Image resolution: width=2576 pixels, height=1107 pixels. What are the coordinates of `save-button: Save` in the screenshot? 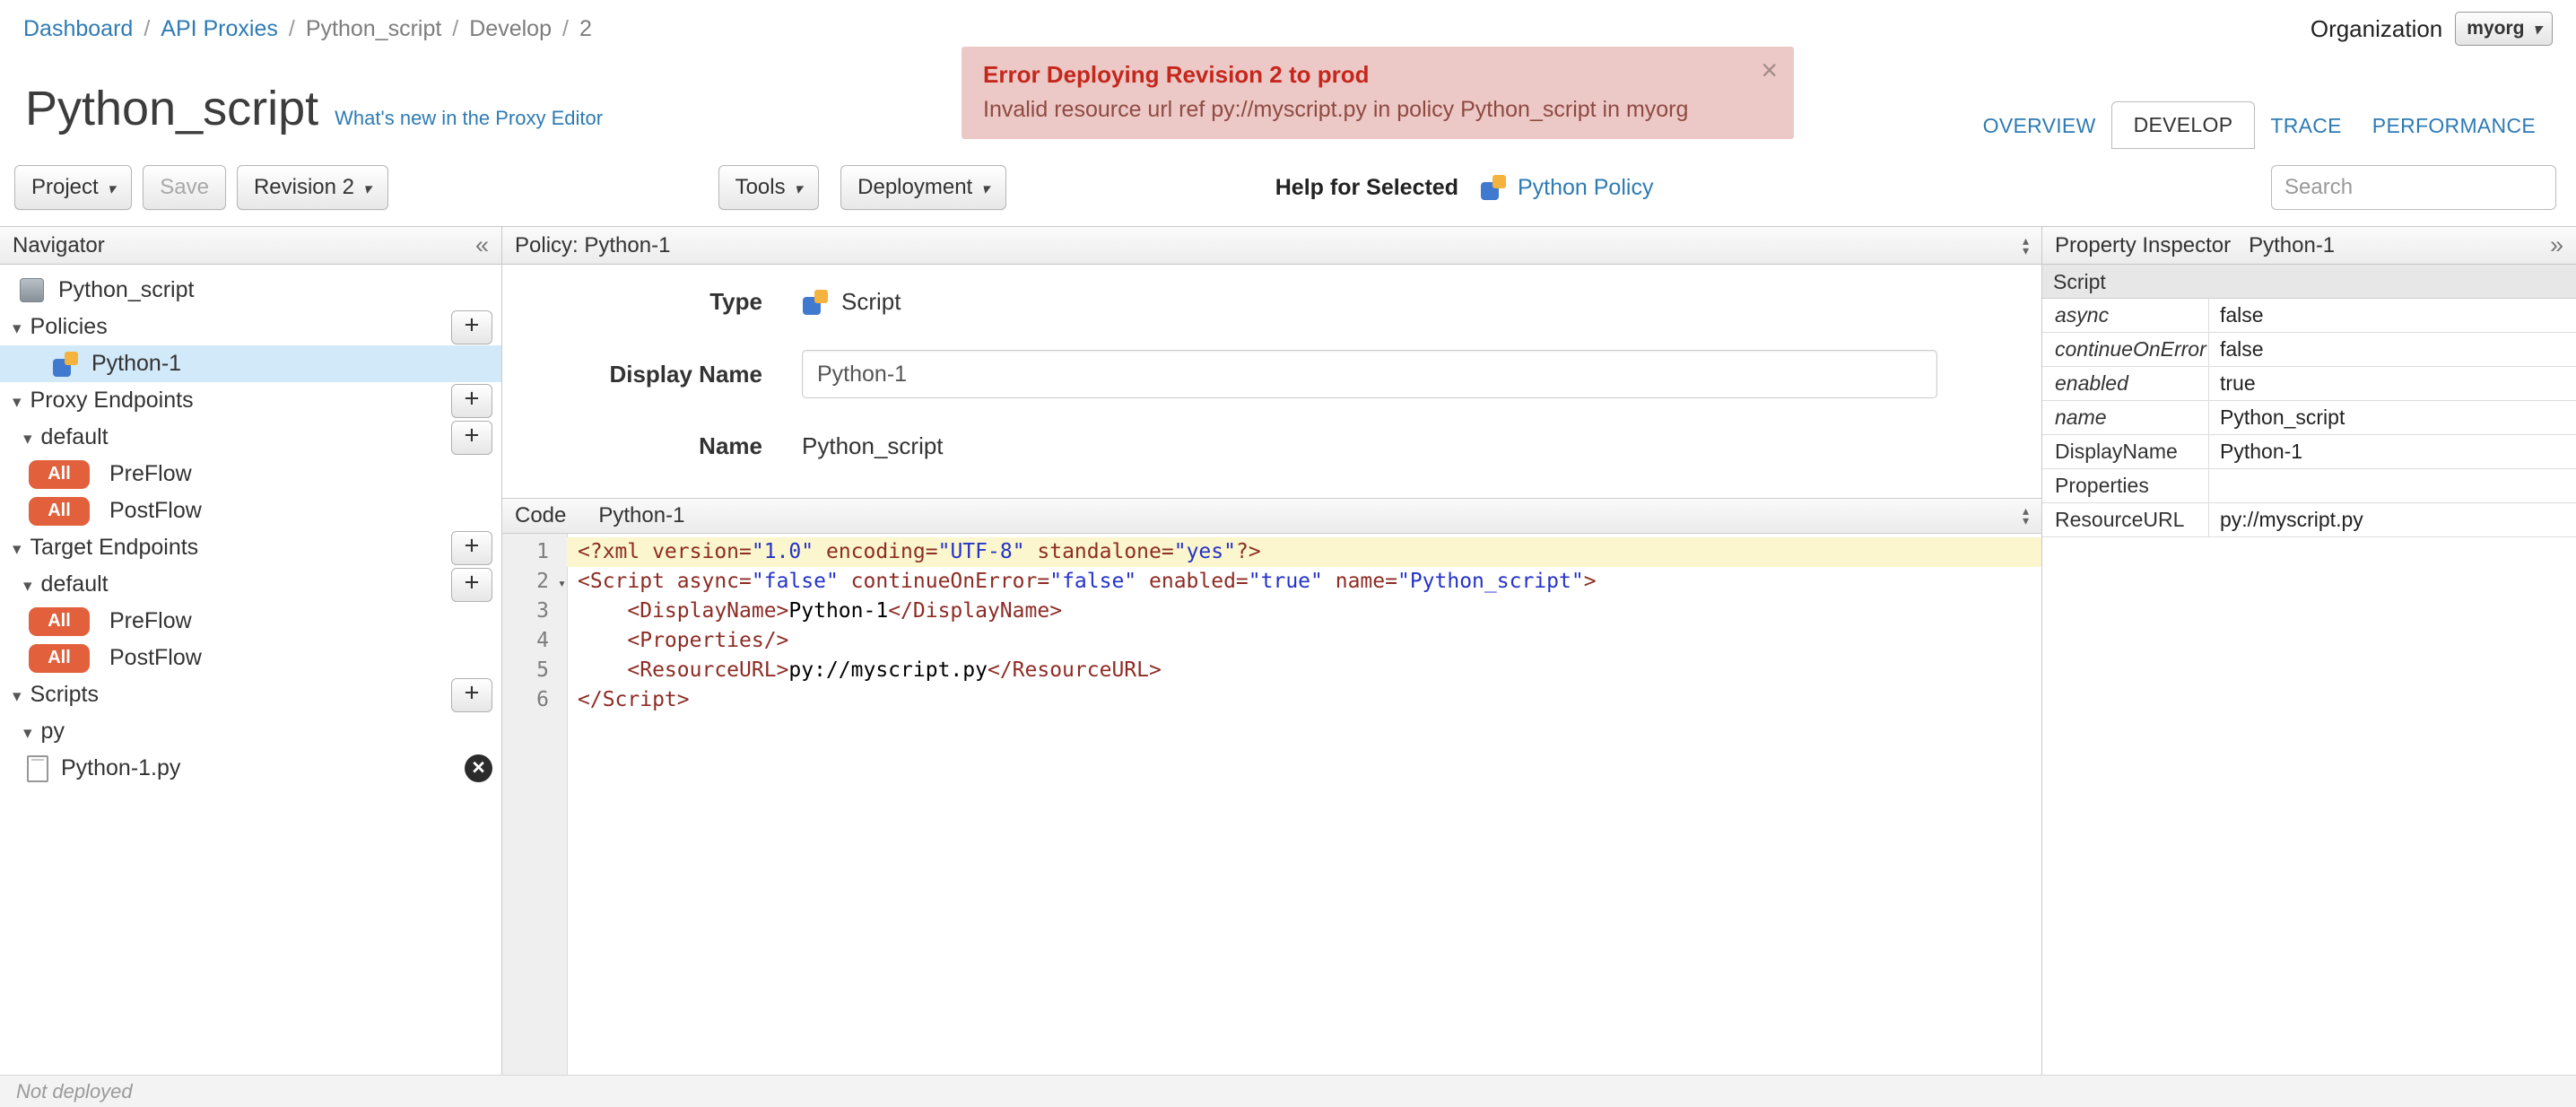 It's located at (184, 187).